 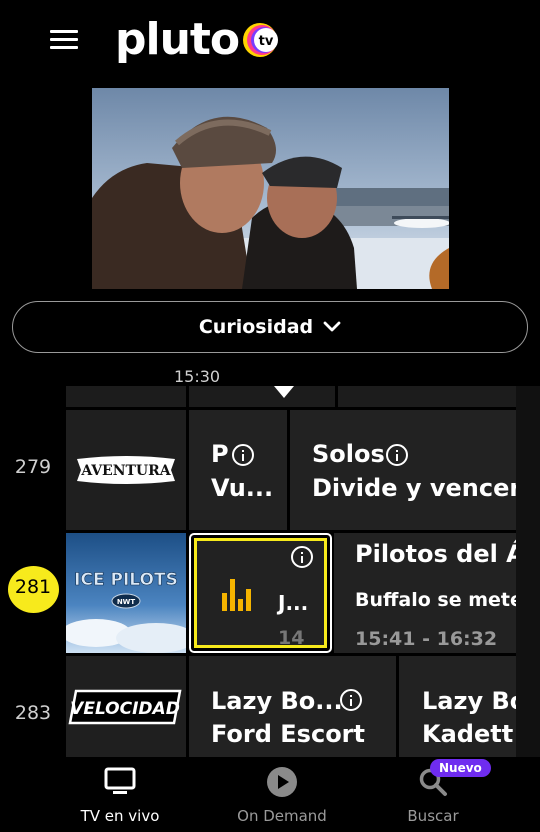 I want to click on channel-logo-aventura: AVENTURA, so click(x=126, y=470).